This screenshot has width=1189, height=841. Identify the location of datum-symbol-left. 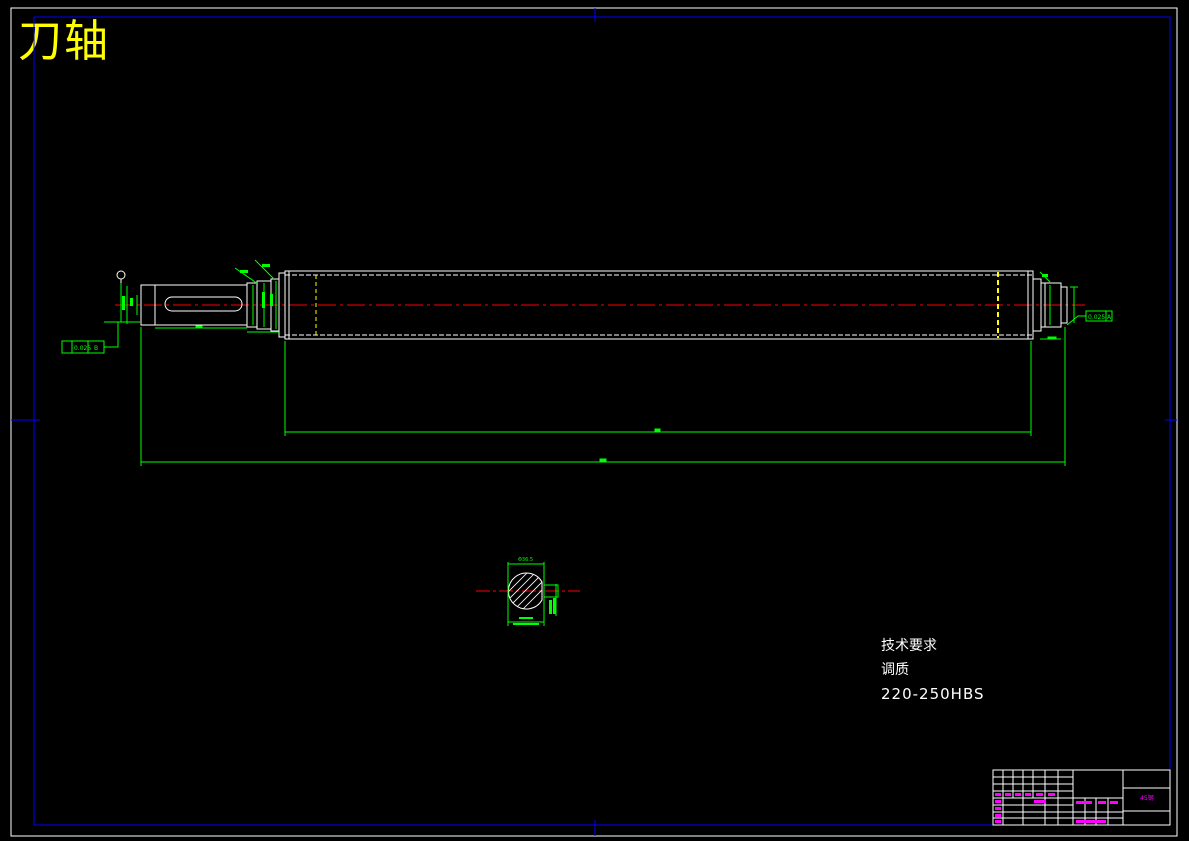
(121, 276).